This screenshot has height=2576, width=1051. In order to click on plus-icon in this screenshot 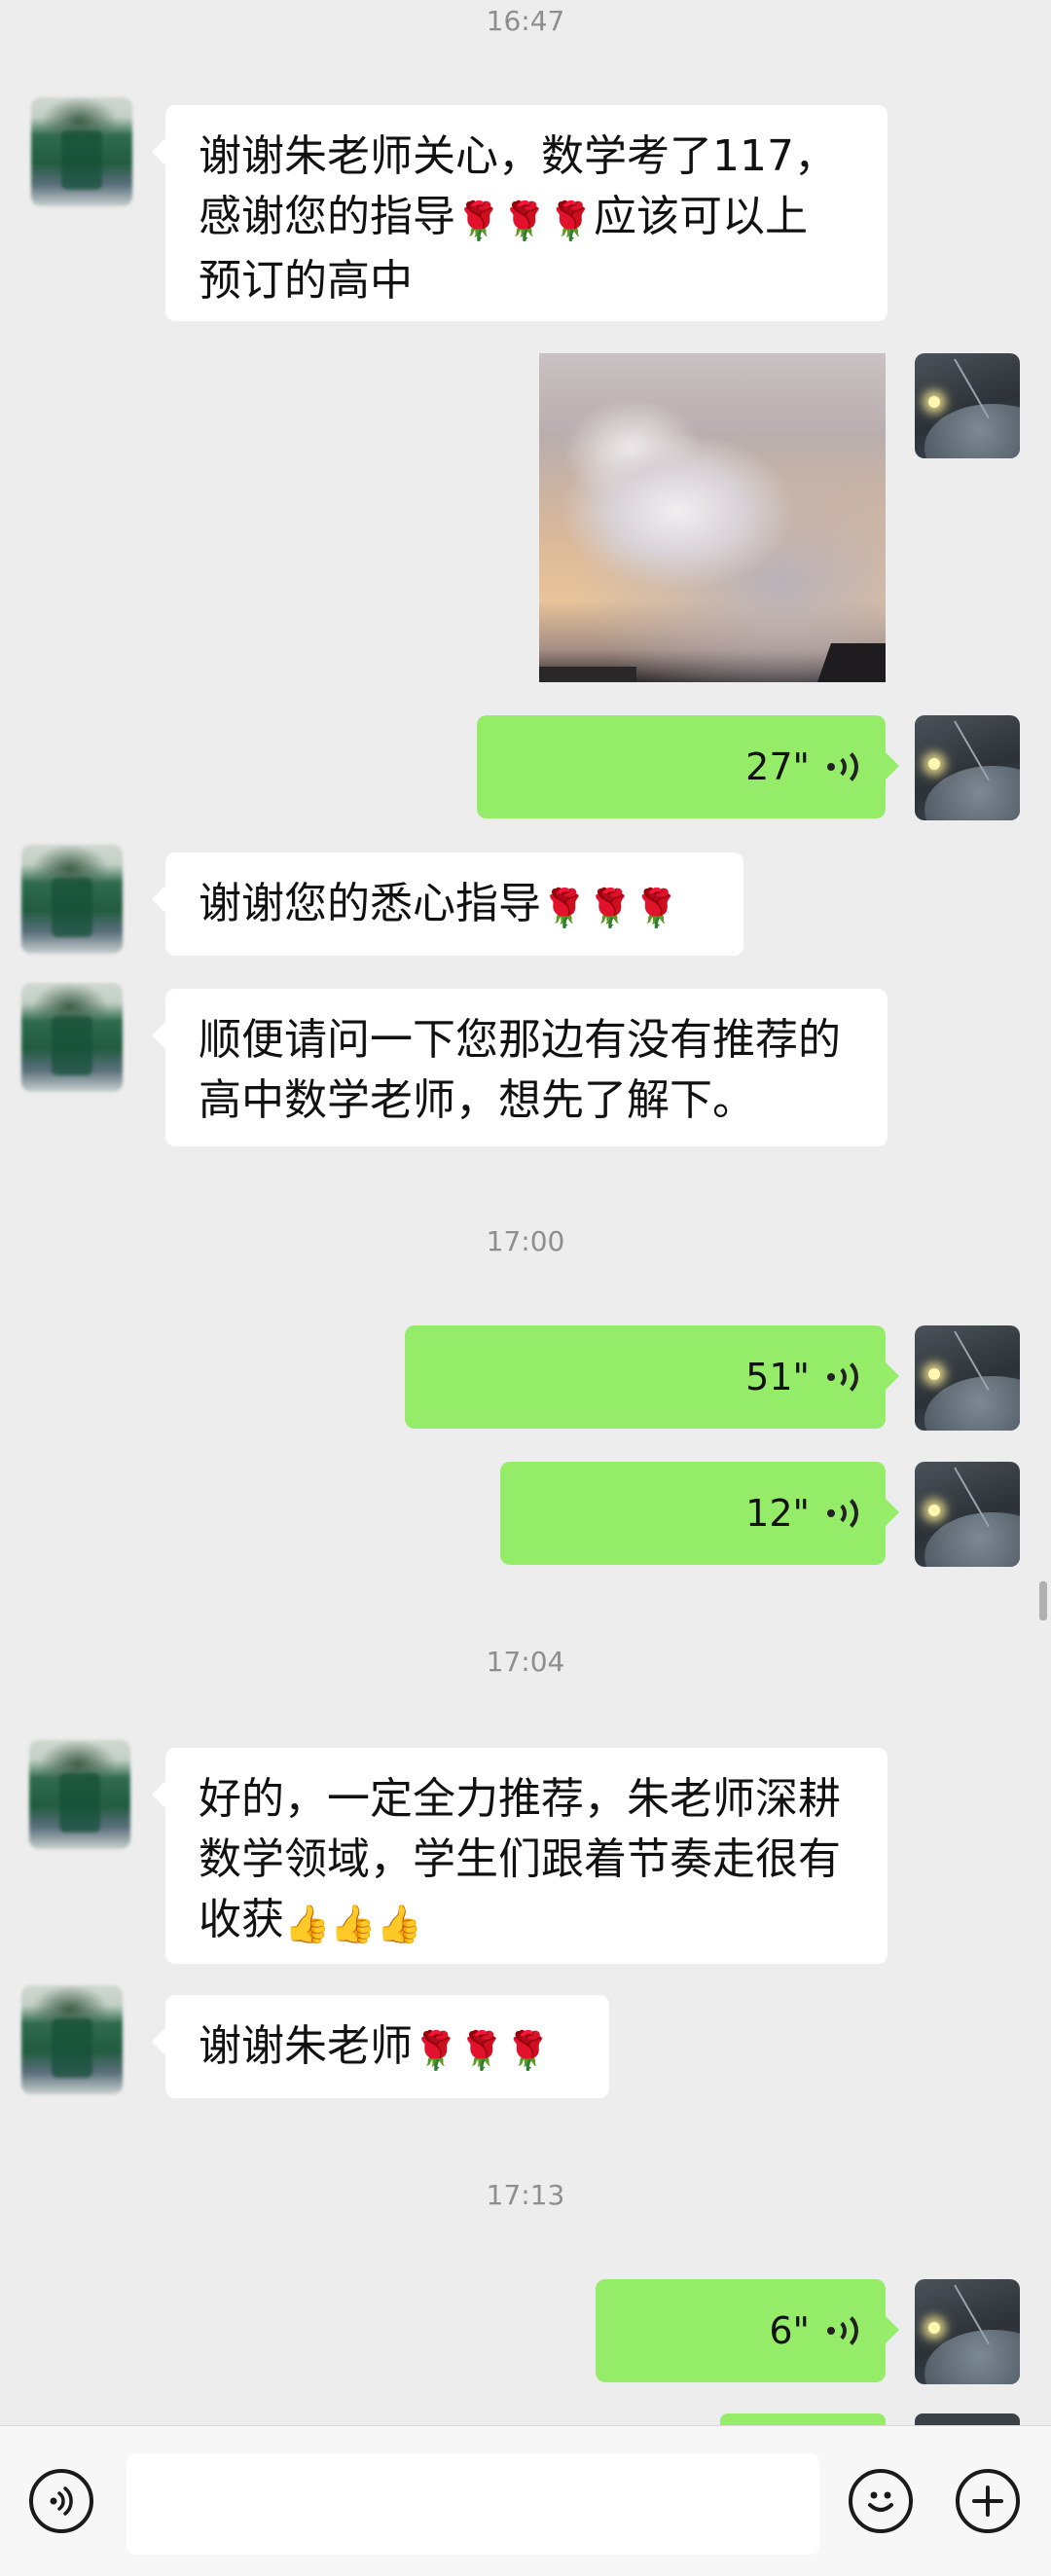, I will do `click(988, 2501)`.